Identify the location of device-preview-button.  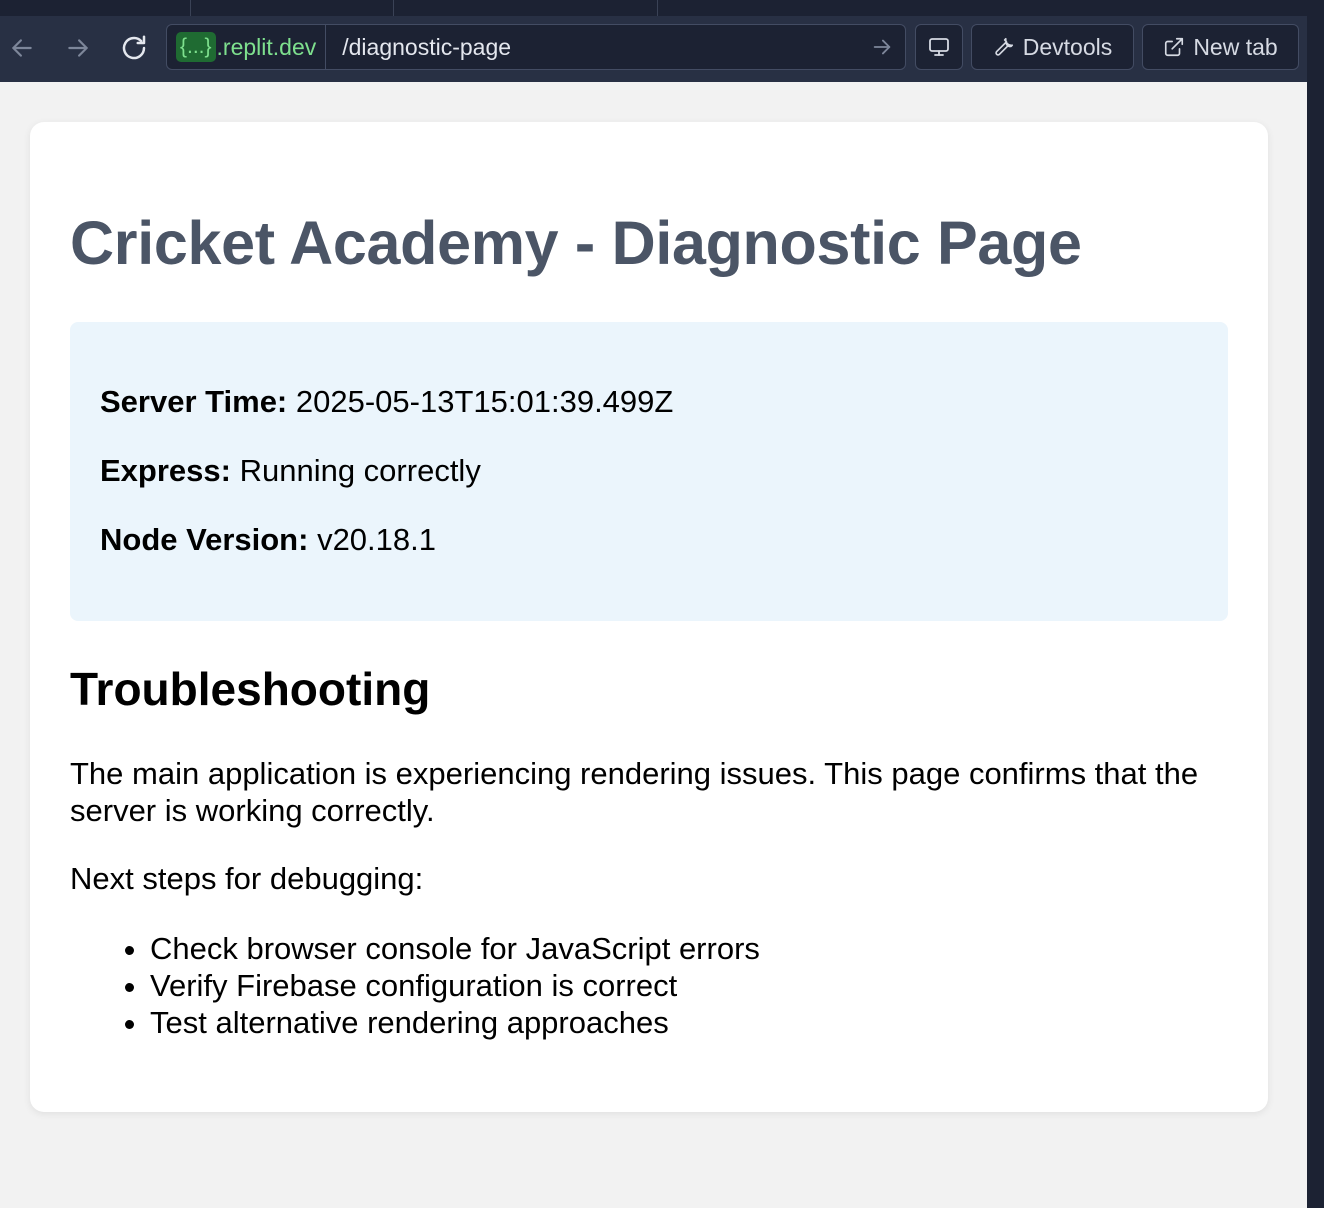
(939, 47).